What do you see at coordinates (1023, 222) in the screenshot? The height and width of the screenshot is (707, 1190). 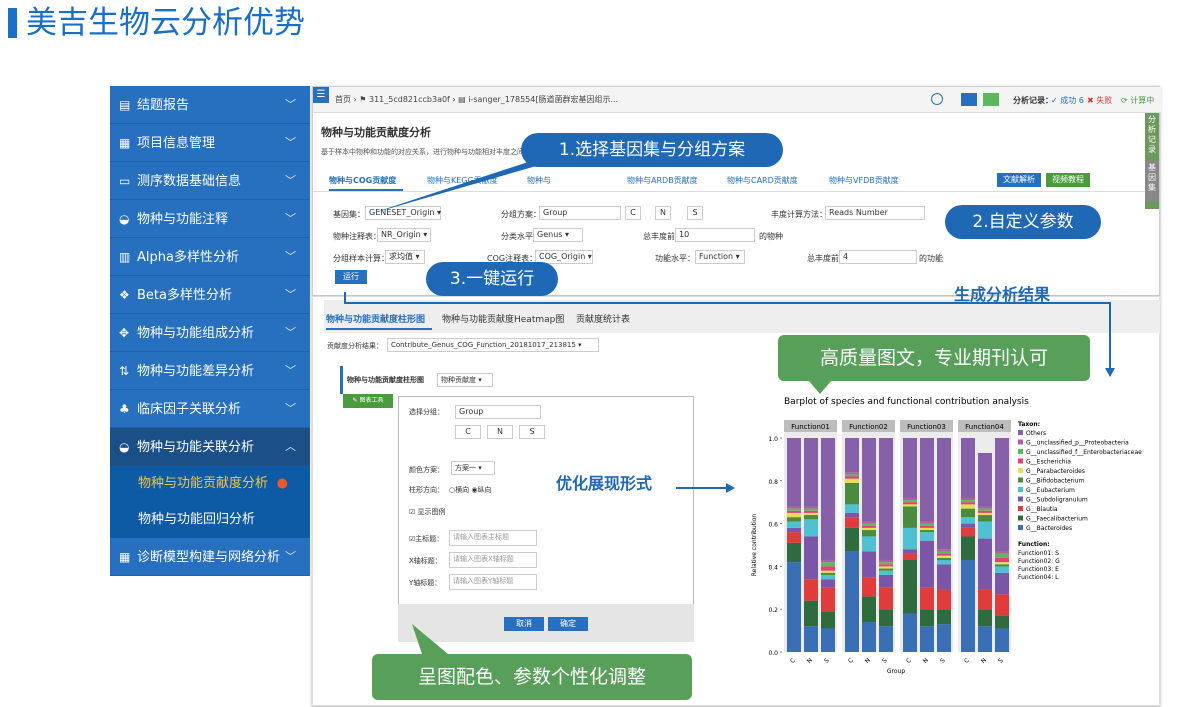 I see `callout-step2: 2.自定义参数` at bounding box center [1023, 222].